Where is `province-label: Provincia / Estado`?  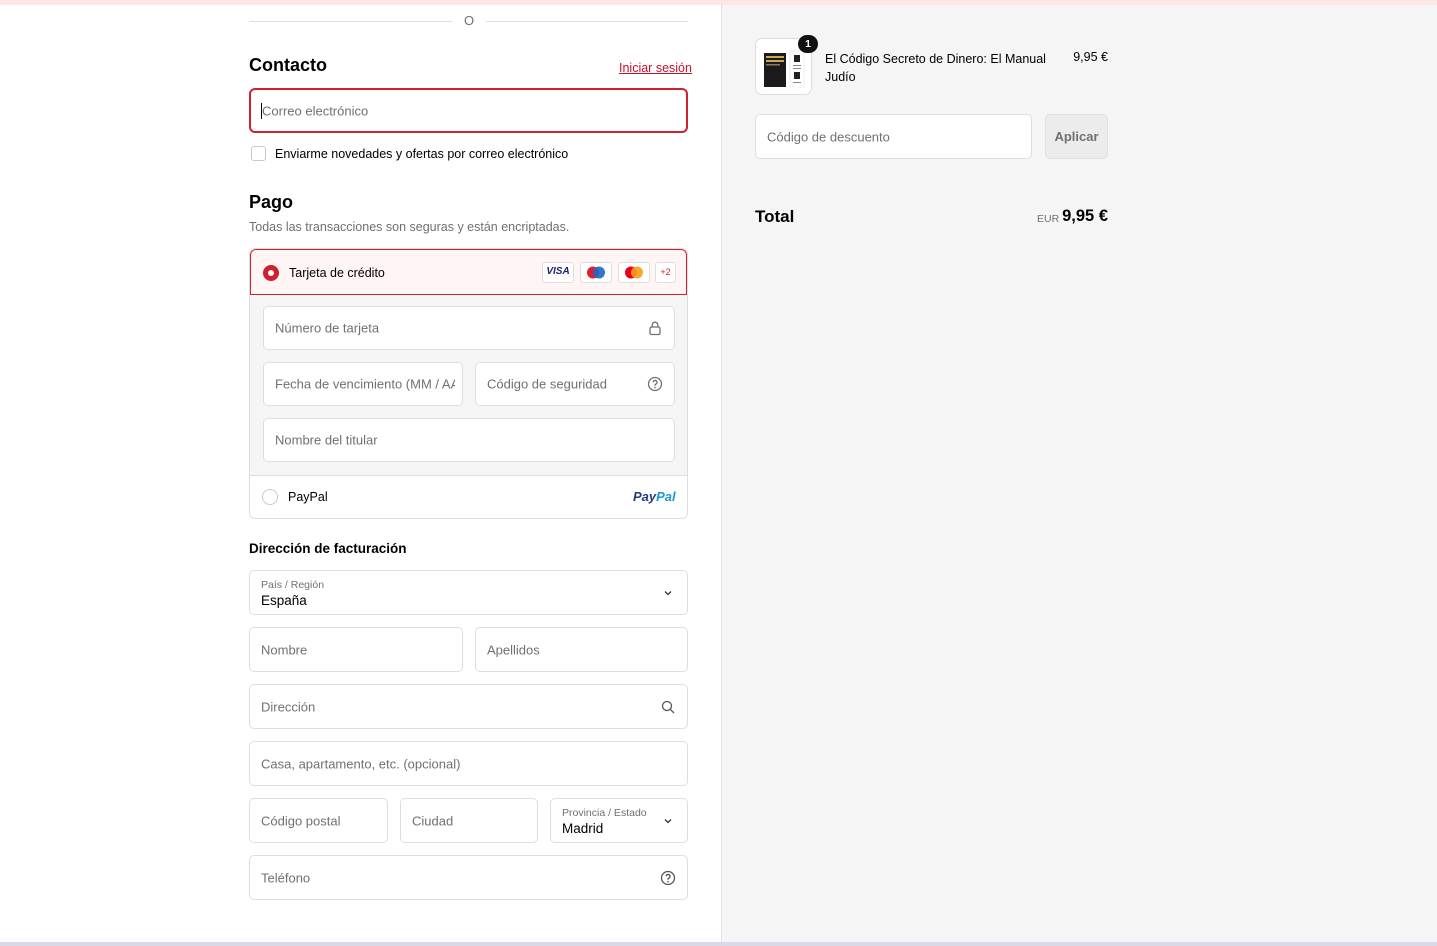
province-label: Provincia / Estado is located at coordinates (604, 813).